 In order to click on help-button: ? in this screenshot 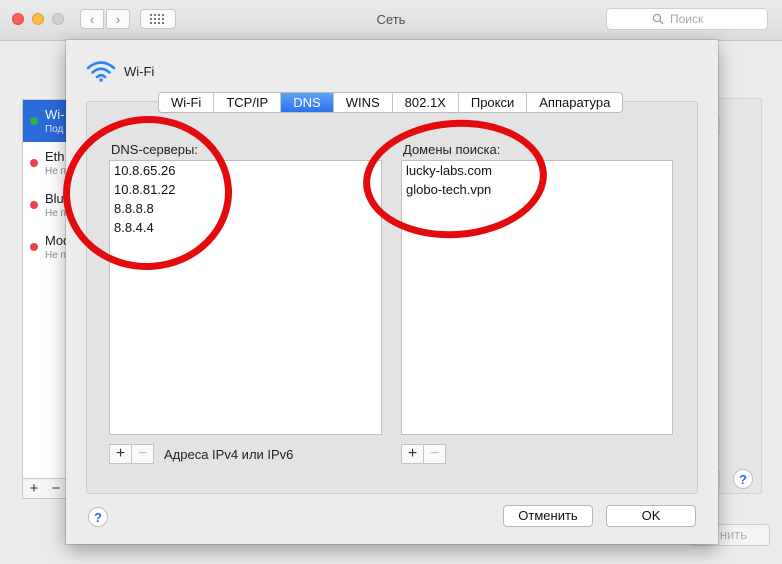, I will do `click(98, 517)`.